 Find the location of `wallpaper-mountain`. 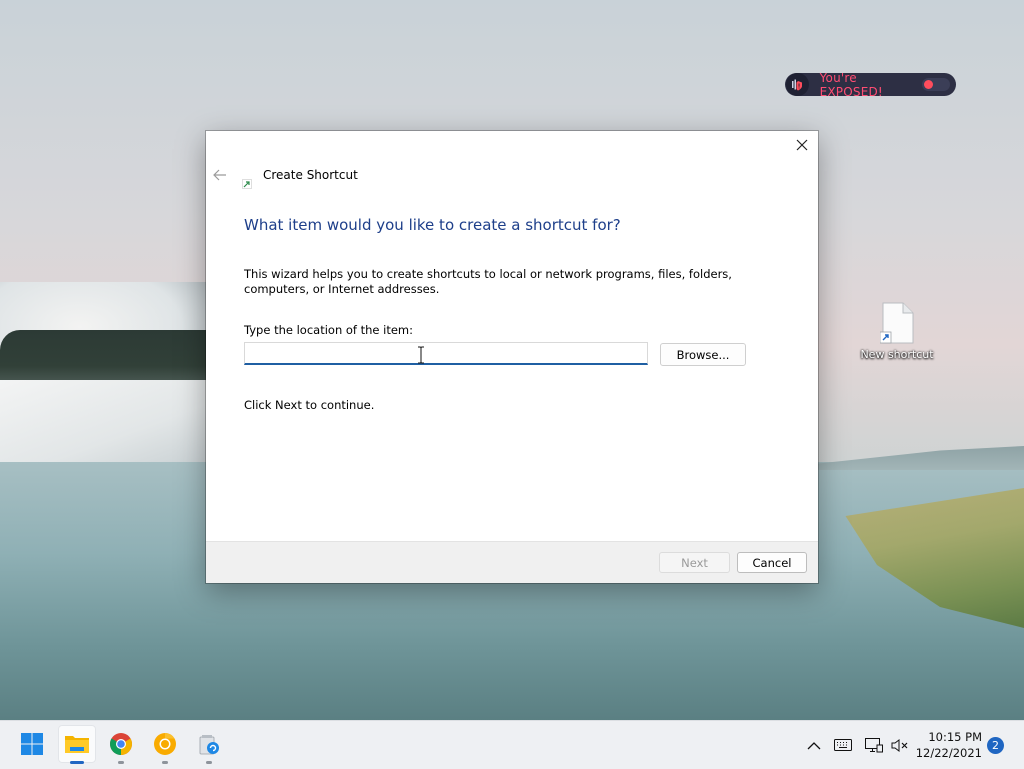

wallpaper-mountain is located at coordinates (919, 458).